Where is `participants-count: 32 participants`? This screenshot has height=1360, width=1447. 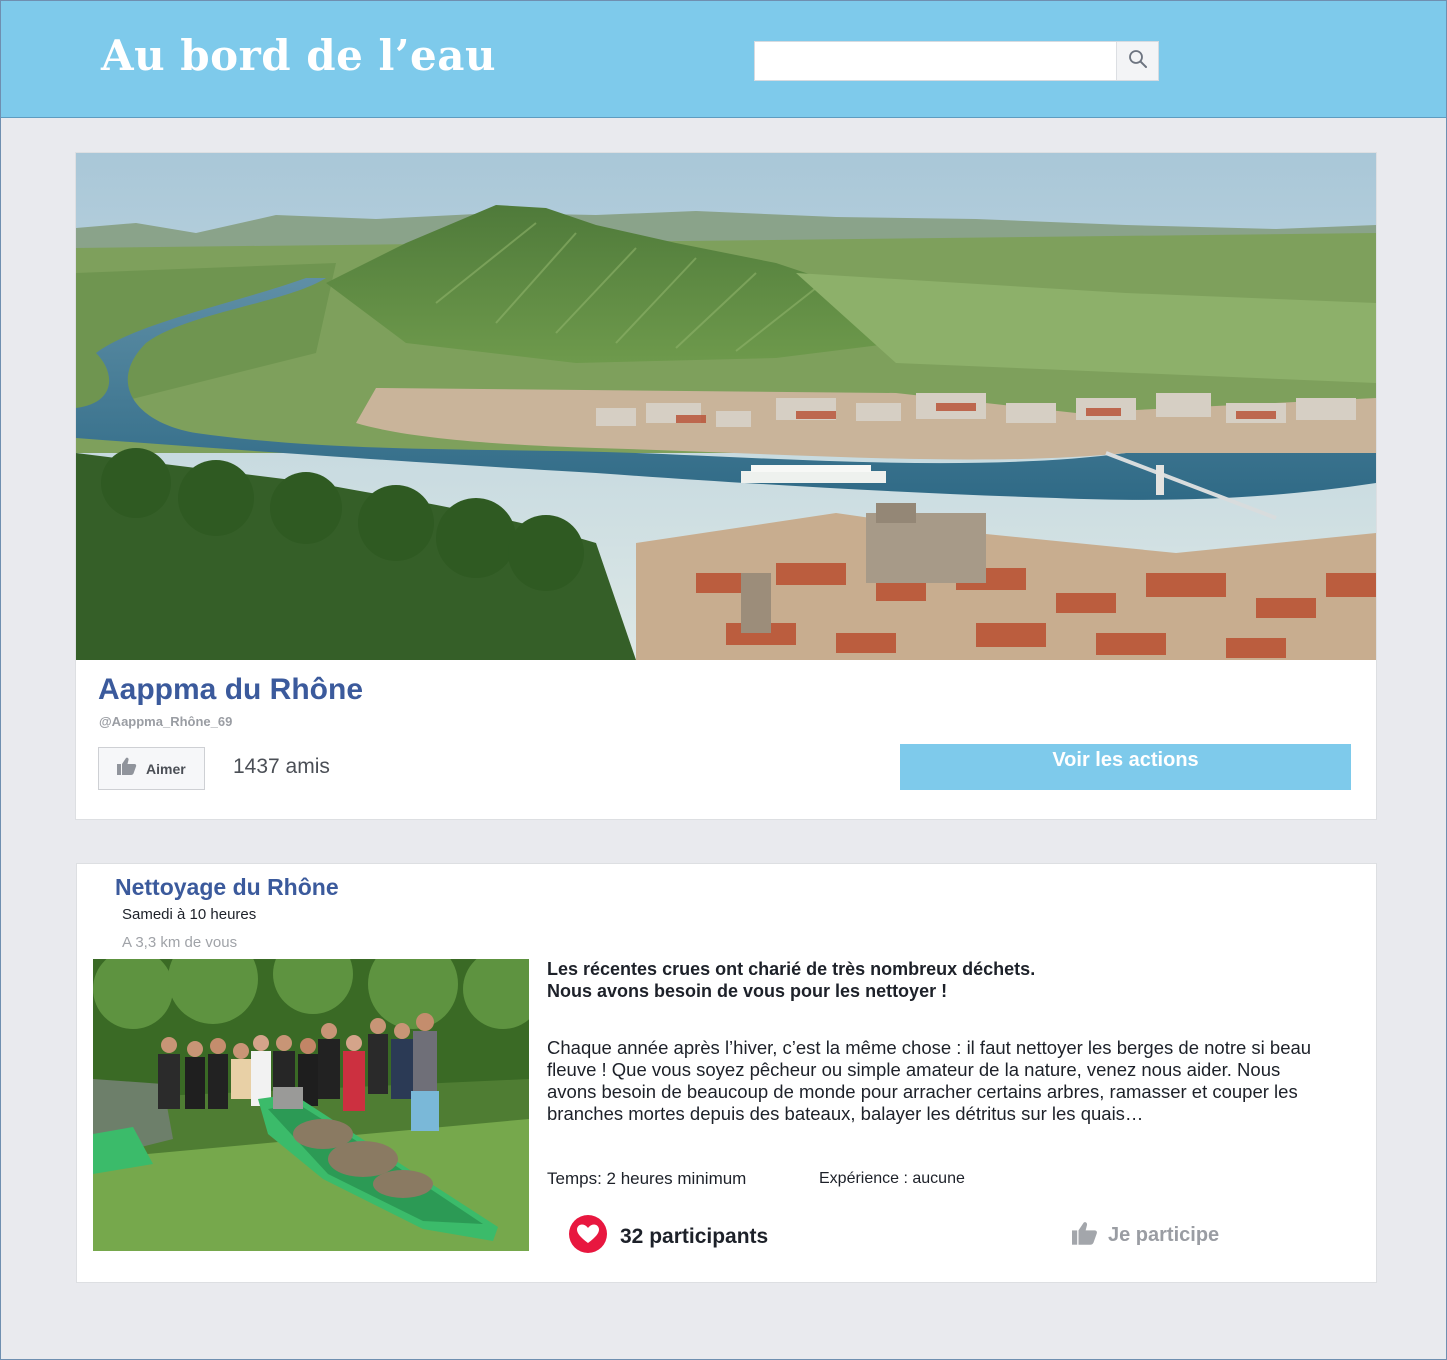 participants-count: 32 participants is located at coordinates (668, 1236).